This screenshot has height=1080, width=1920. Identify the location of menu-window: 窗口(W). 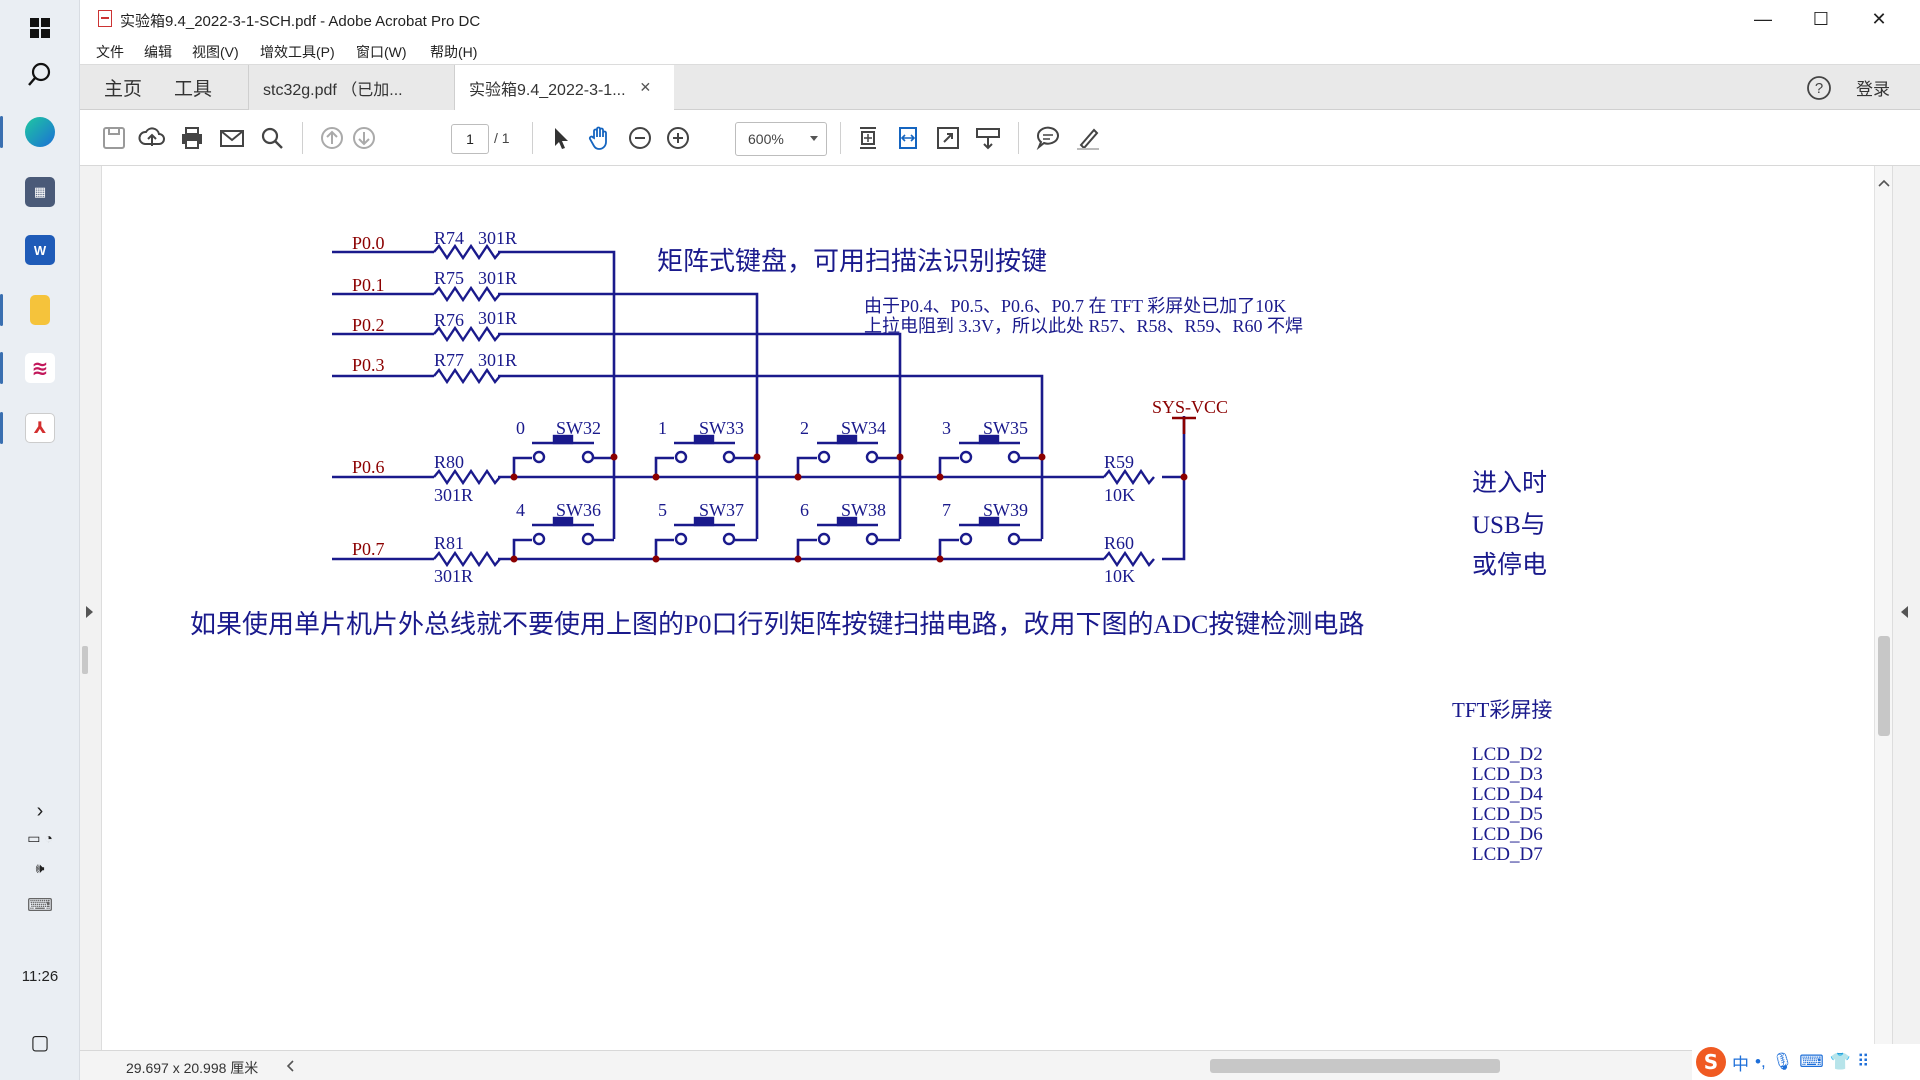
(381, 52).